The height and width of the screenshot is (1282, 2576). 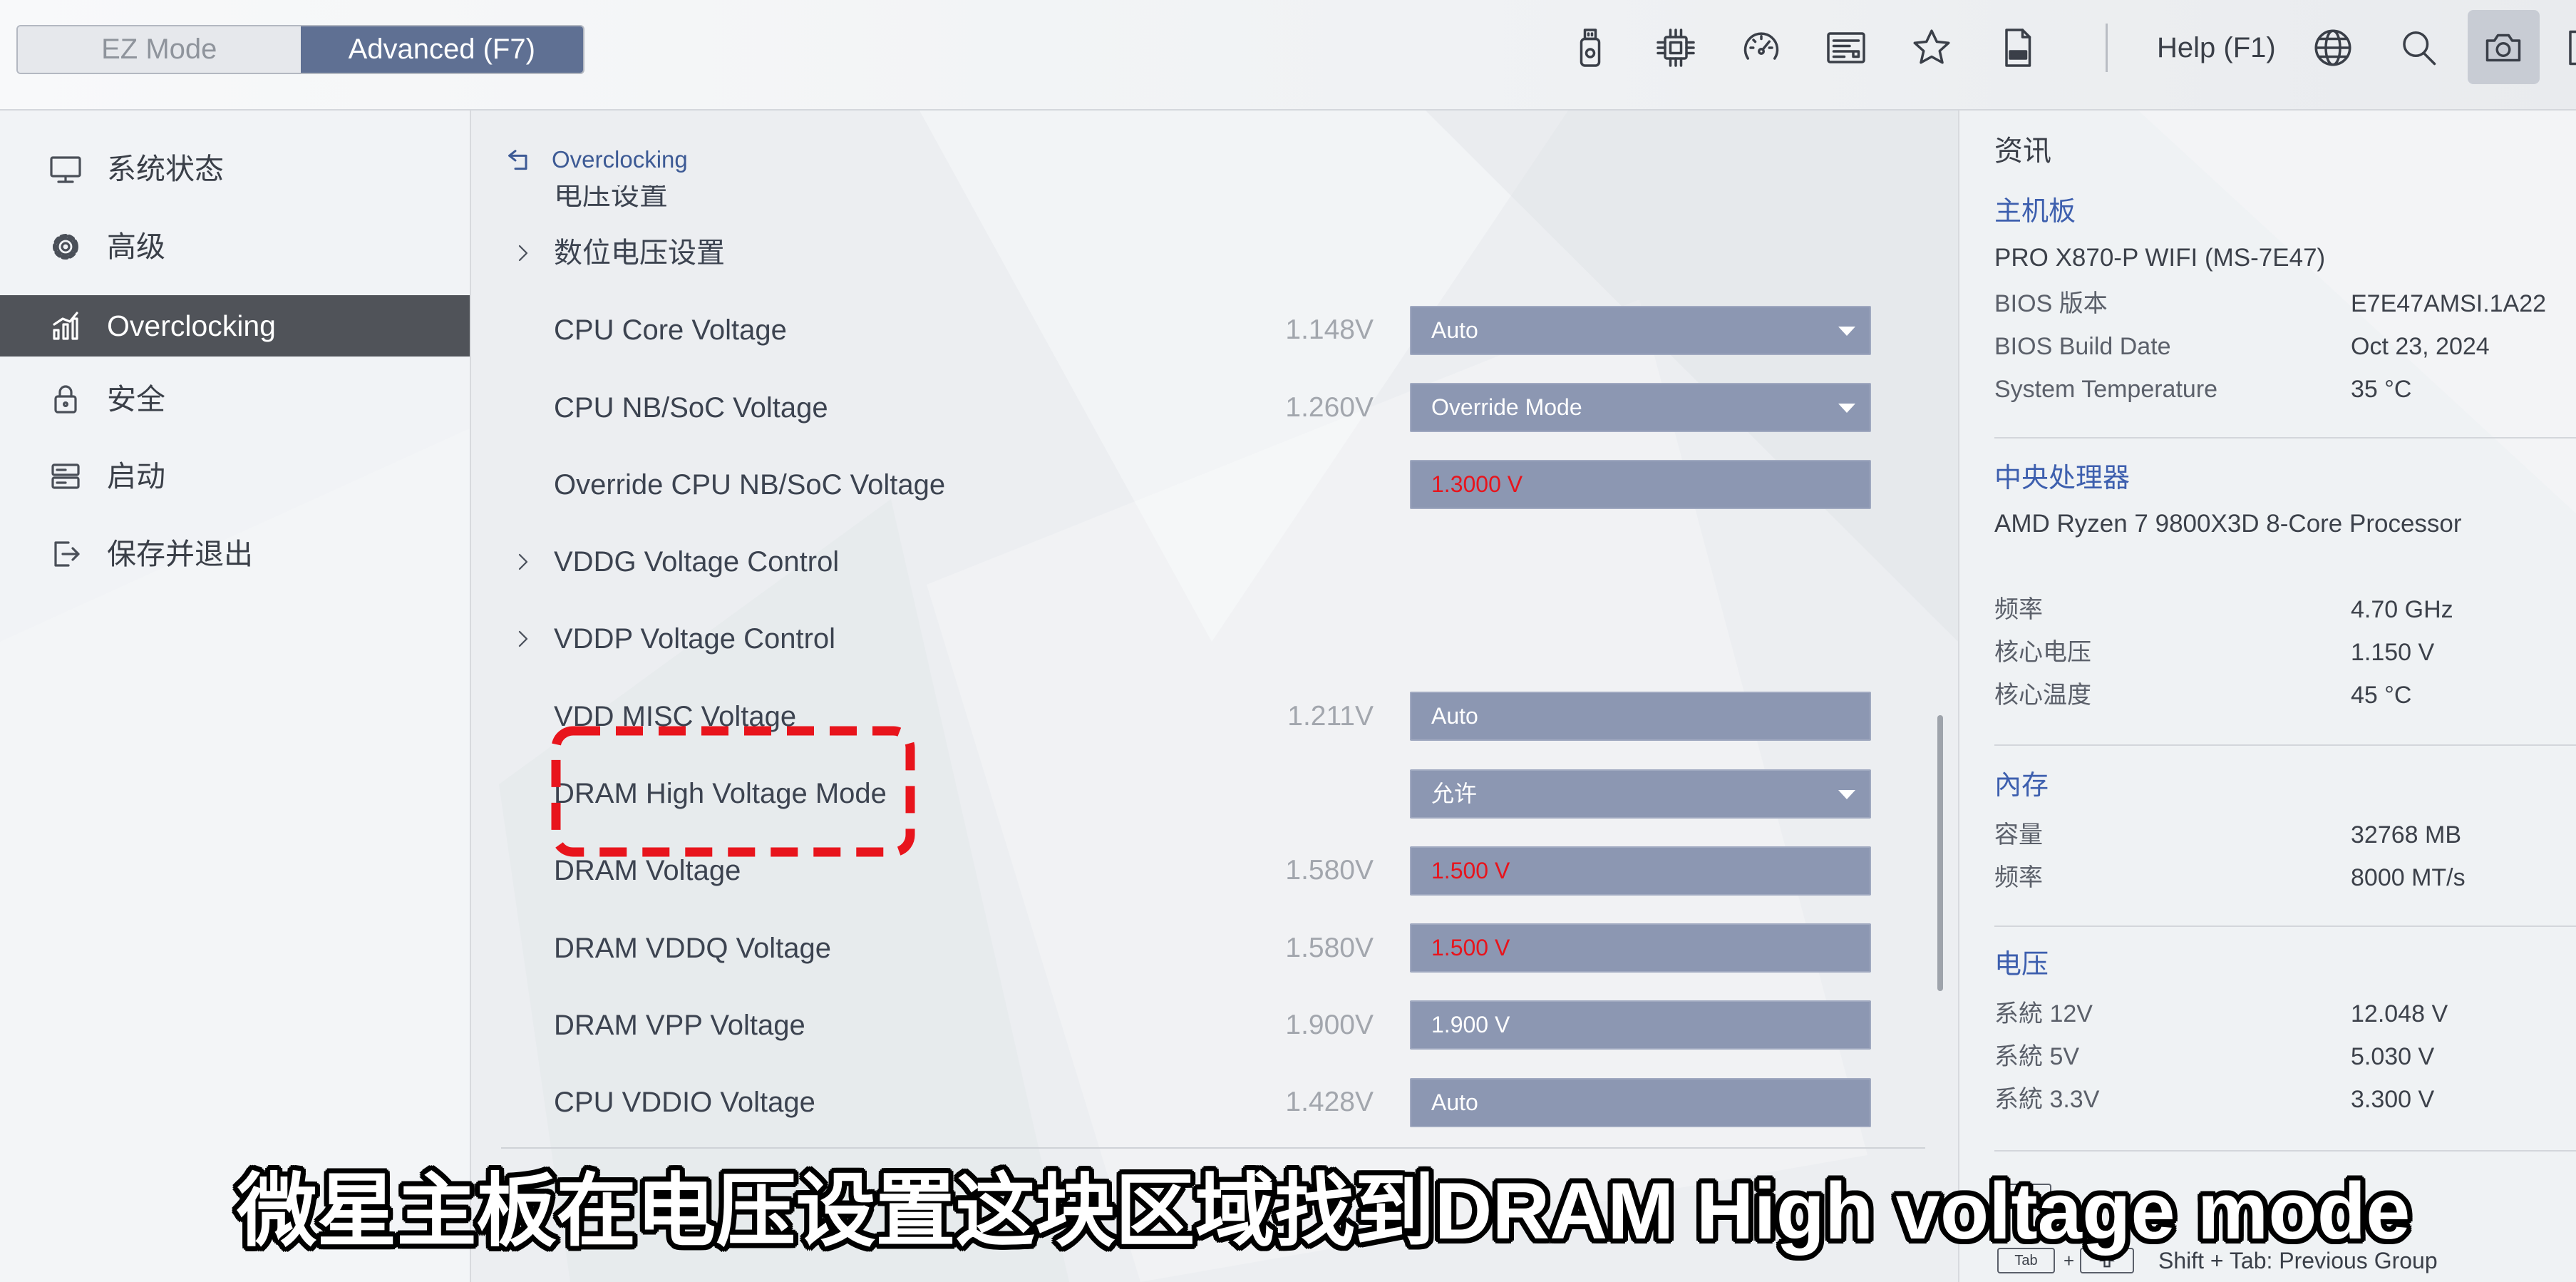 I want to click on info-value: 32768 MB, so click(x=2406, y=834).